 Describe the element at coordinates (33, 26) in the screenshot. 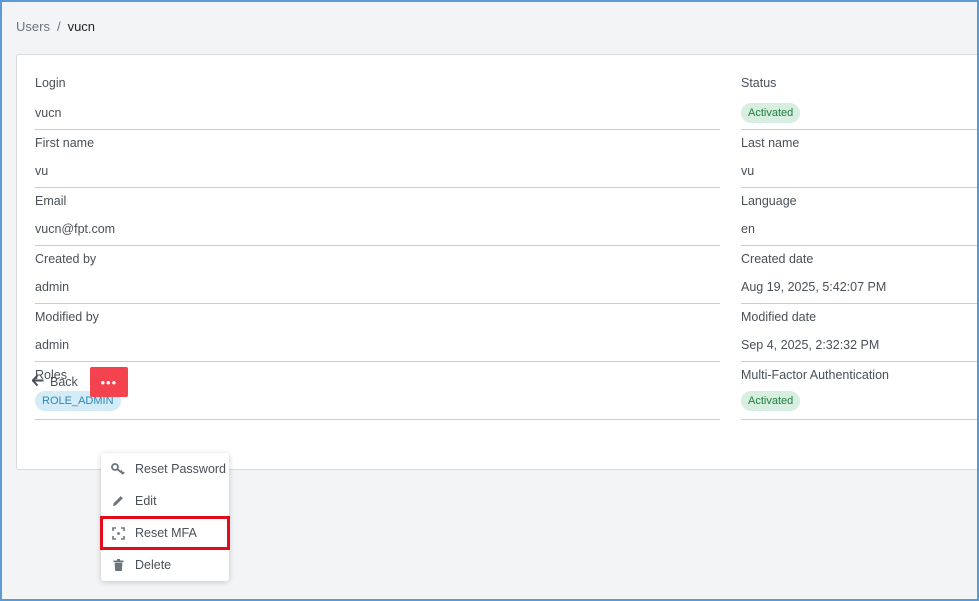

I see `breadcrumb-users-link: Users` at that location.